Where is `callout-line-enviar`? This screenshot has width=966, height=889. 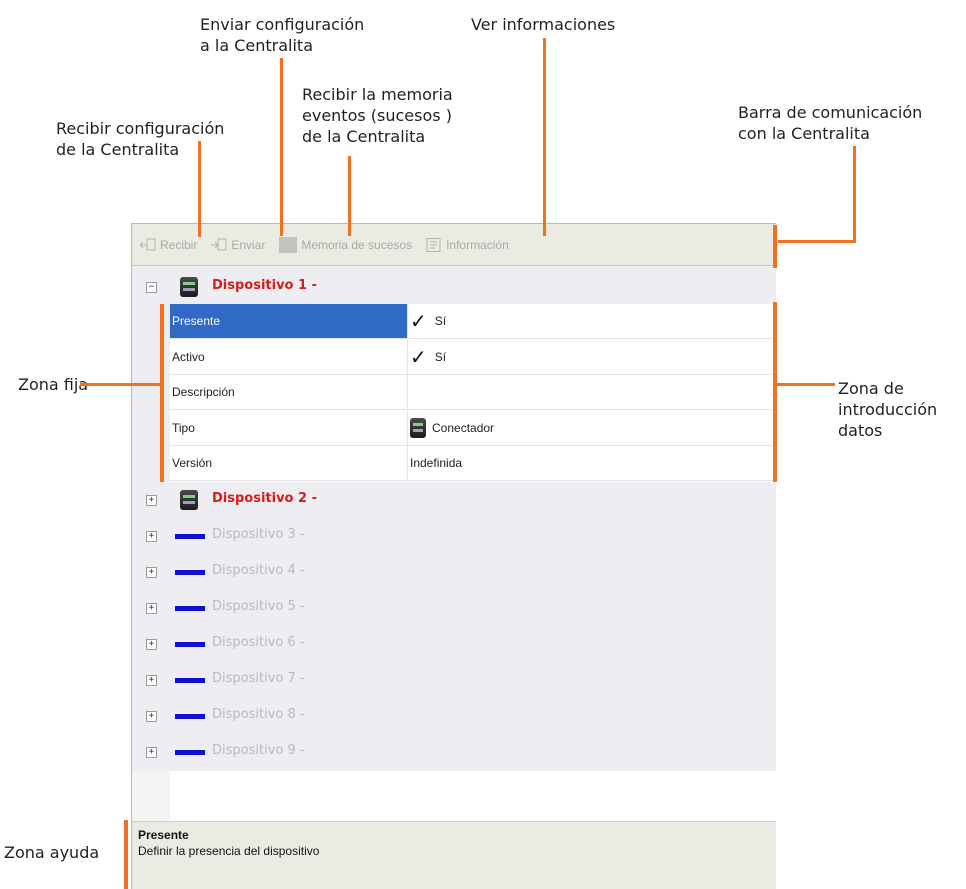
callout-line-enviar is located at coordinates (281, 147).